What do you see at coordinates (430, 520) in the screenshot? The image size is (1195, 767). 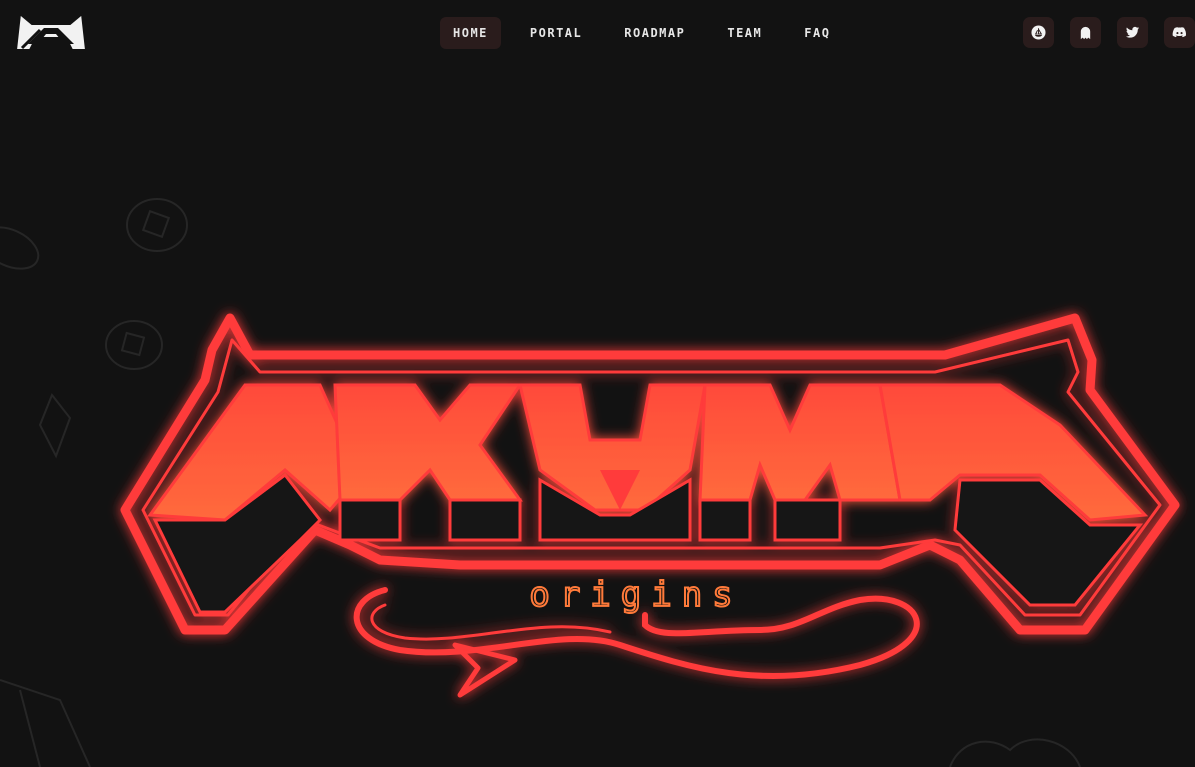 I see `letter-k-lower` at bounding box center [430, 520].